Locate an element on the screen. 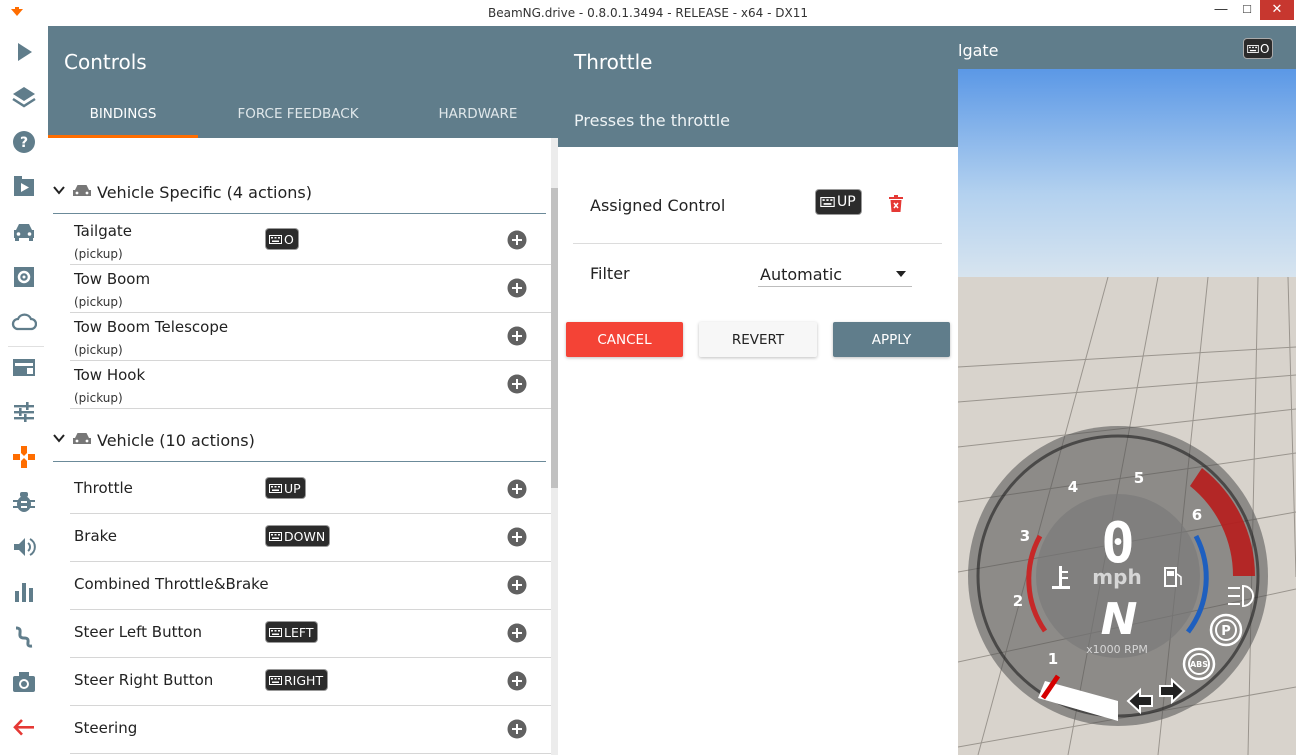  action-name: Steer Right Button is located at coordinates (144, 680).